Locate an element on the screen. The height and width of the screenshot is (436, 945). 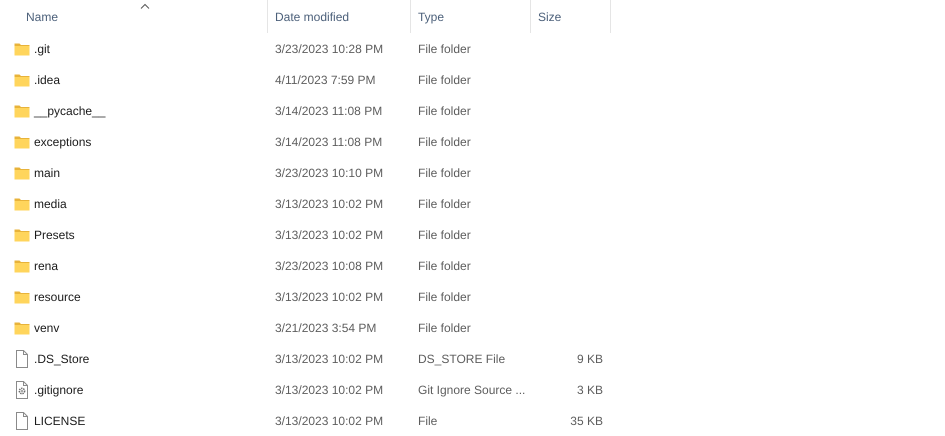
file-name: resource is located at coordinates (57, 297).